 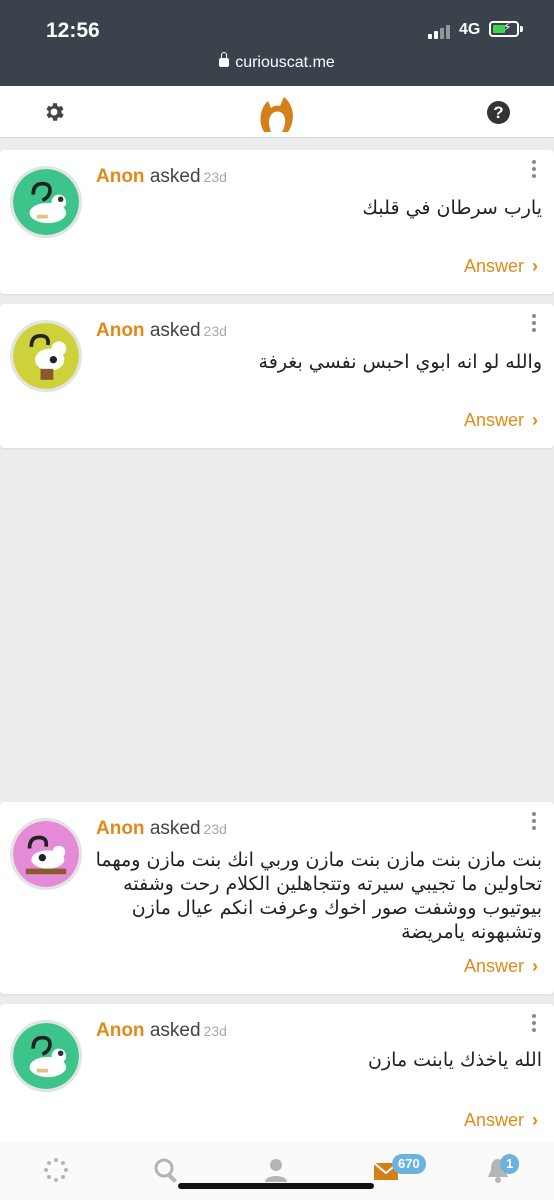 I want to click on network-type: 4G, so click(x=470, y=29).